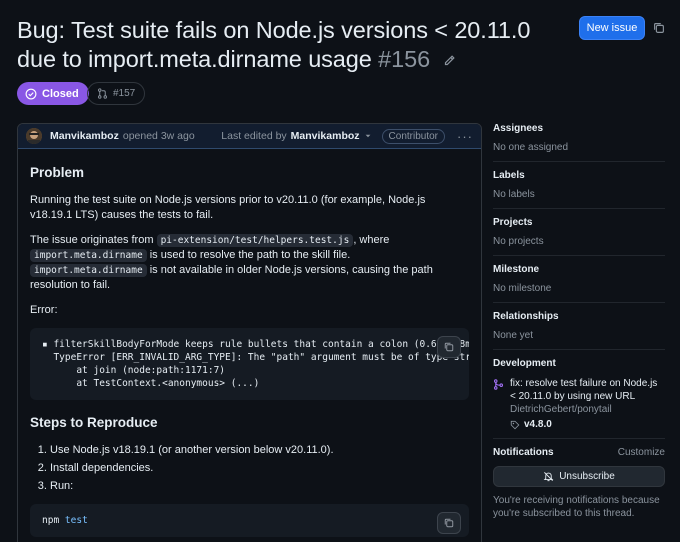 The width and height of the screenshot is (680, 542). Describe the element at coordinates (587, 476) in the screenshot. I see `unsubscribe-label: Unsubscribe` at that location.